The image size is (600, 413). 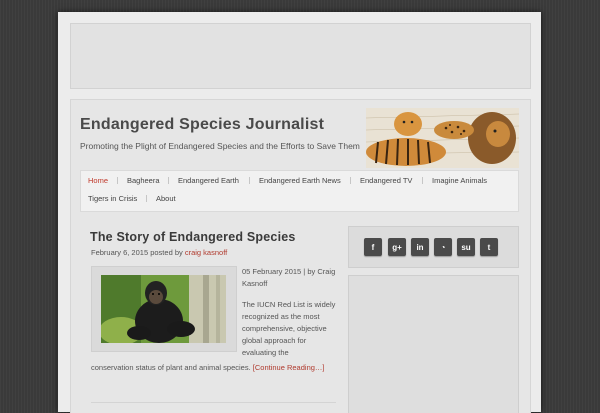 What do you see at coordinates (397, 247) in the screenshot?
I see `google-plus-icon: g+` at bounding box center [397, 247].